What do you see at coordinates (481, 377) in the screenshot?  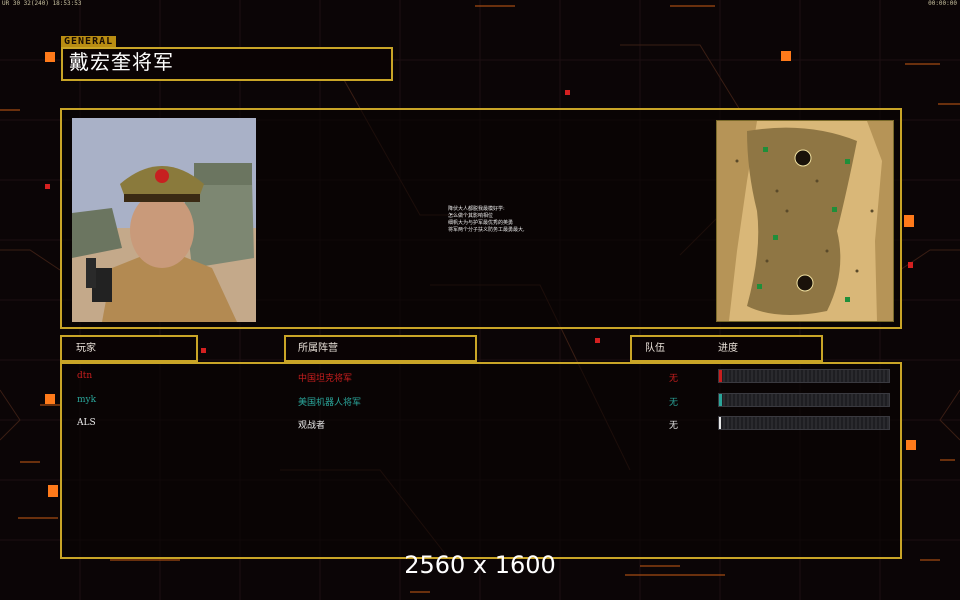 I see `table-row: dtn 中国坦克将军 无` at bounding box center [481, 377].